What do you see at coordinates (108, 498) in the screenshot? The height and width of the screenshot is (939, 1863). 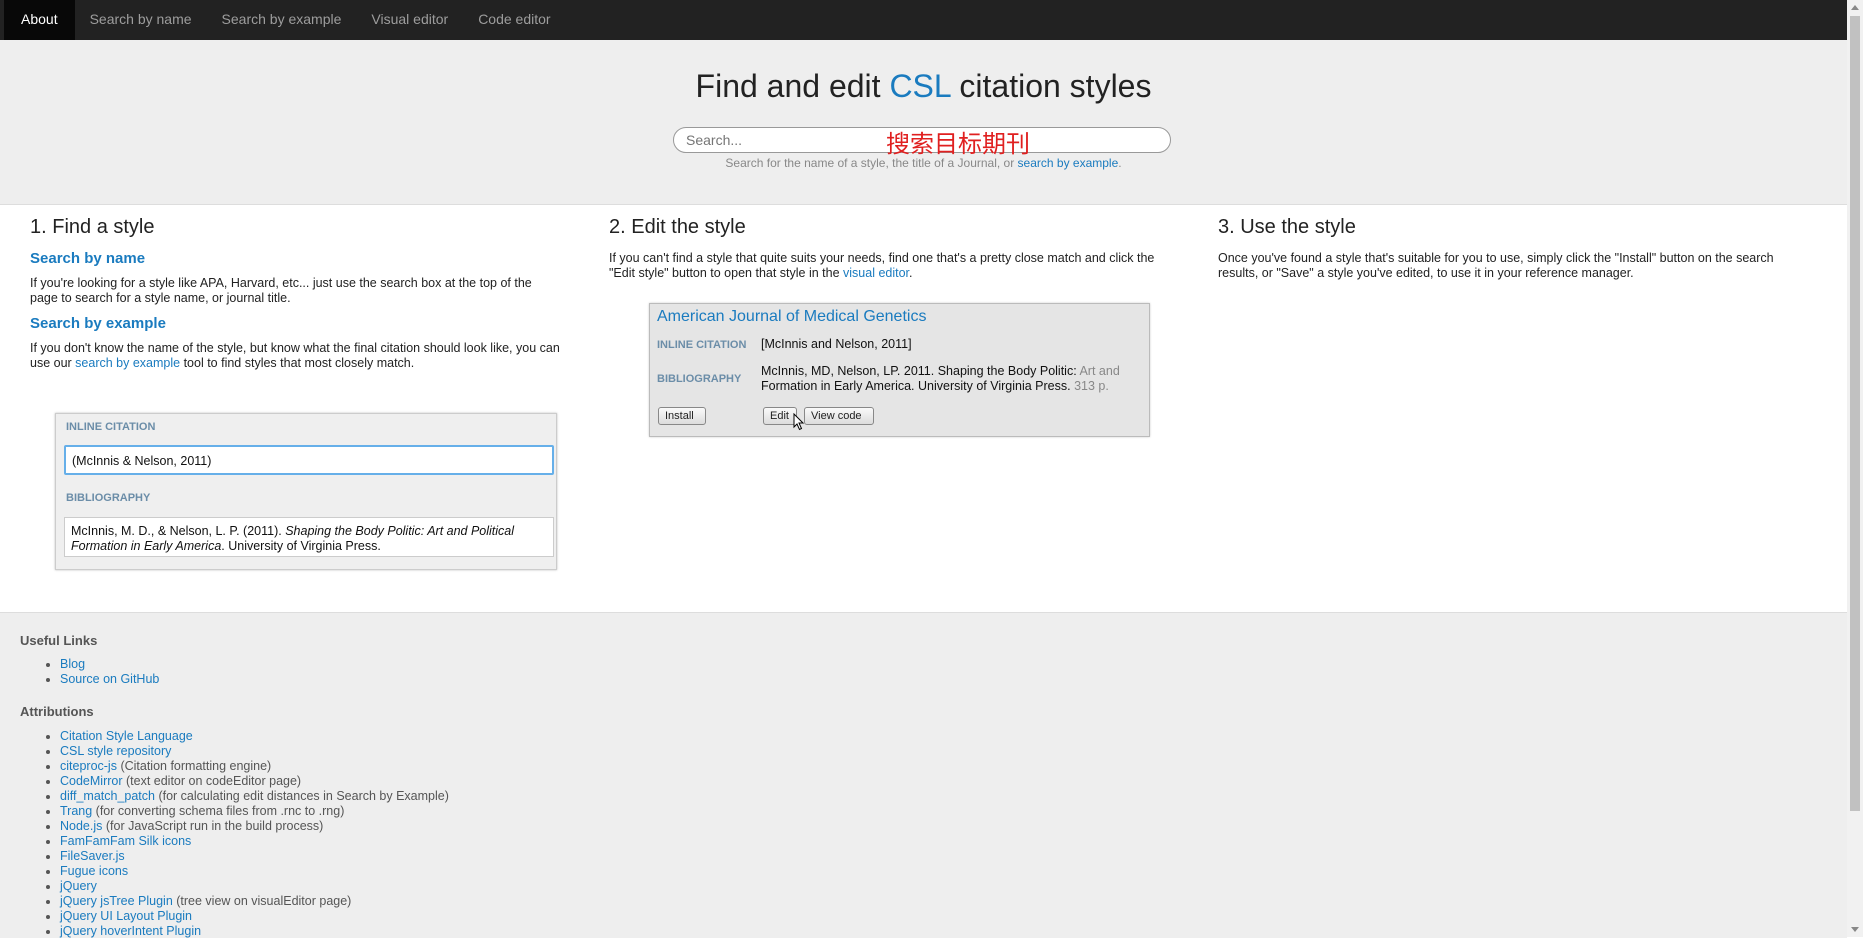 I see `example-bib-label: BIBLIOGRAPHY` at bounding box center [108, 498].